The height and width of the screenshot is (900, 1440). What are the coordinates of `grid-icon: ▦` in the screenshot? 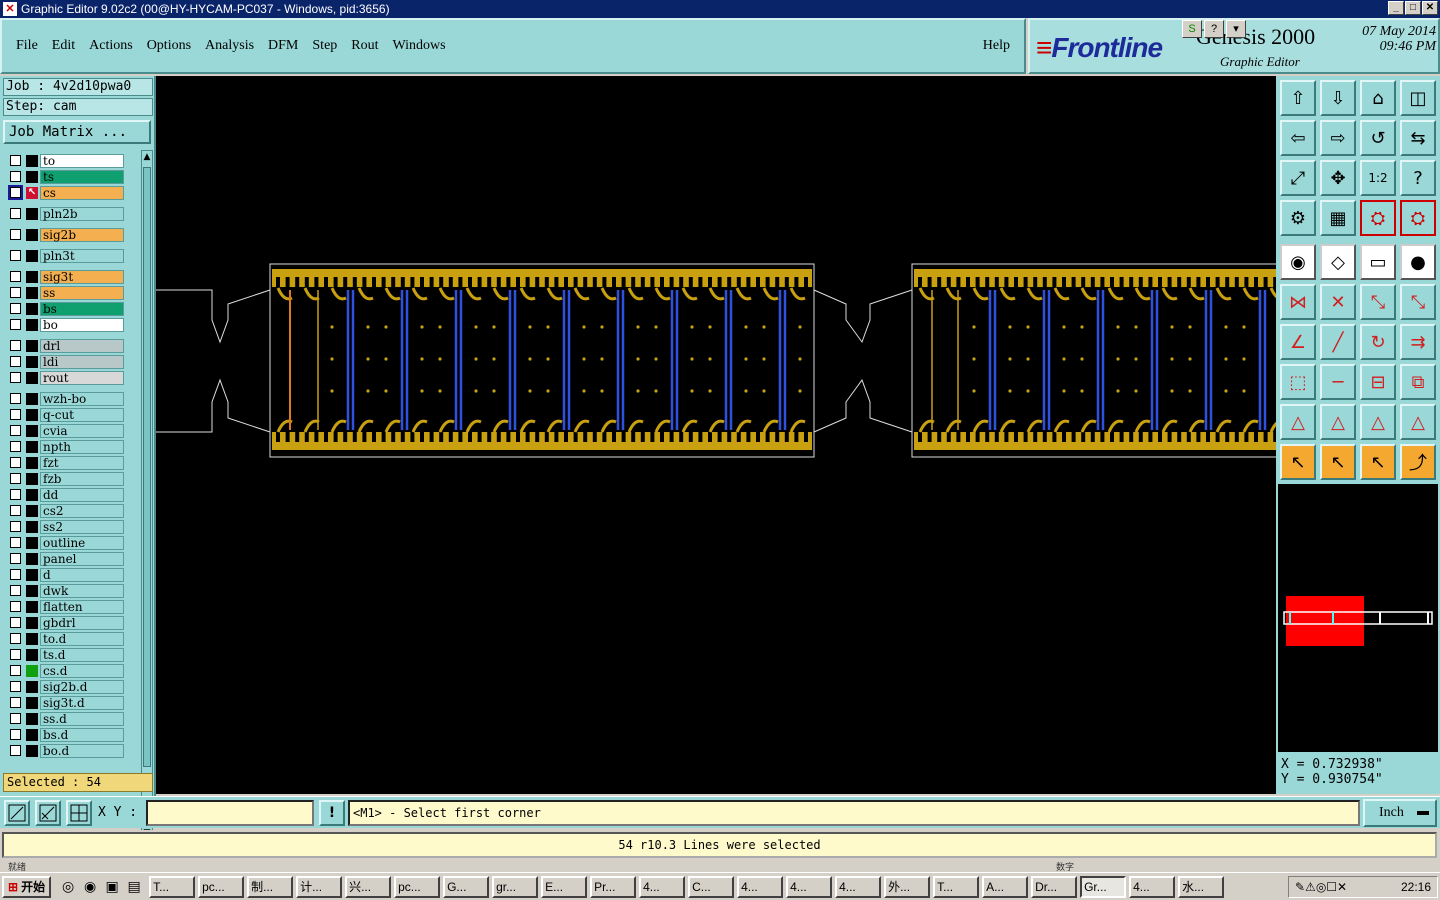 It's located at (1338, 218).